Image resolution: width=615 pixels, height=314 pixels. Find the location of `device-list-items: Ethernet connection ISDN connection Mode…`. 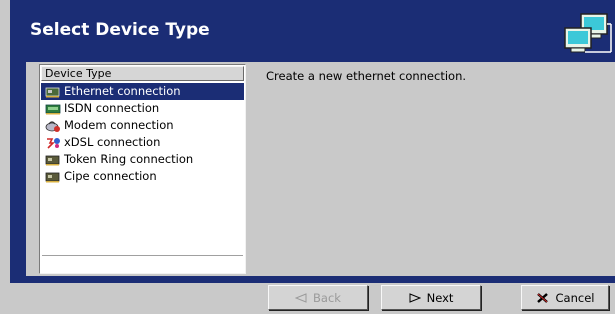

device-list-items: Ethernet connection ISDN connection Mode… is located at coordinates (142, 134).